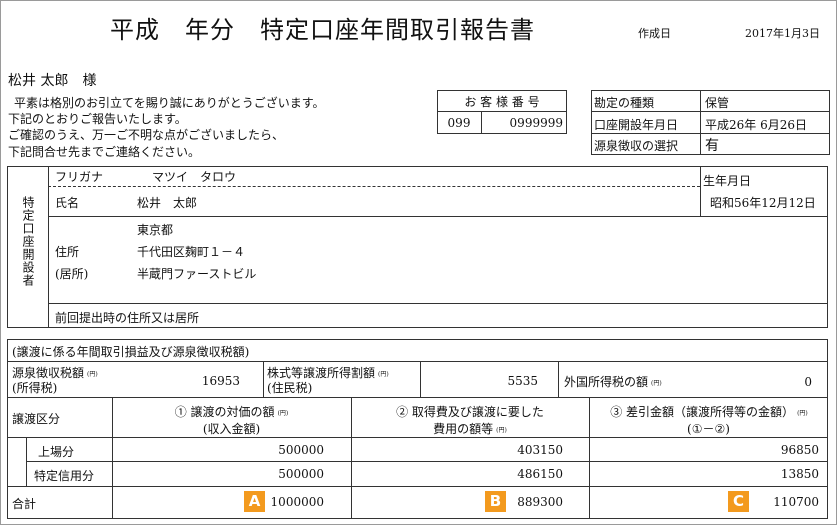 Image resolution: width=837 pixels, height=525 pixels. I want to click on col1-header: ① 譲渡の対価の額 (円), so click(231, 411).